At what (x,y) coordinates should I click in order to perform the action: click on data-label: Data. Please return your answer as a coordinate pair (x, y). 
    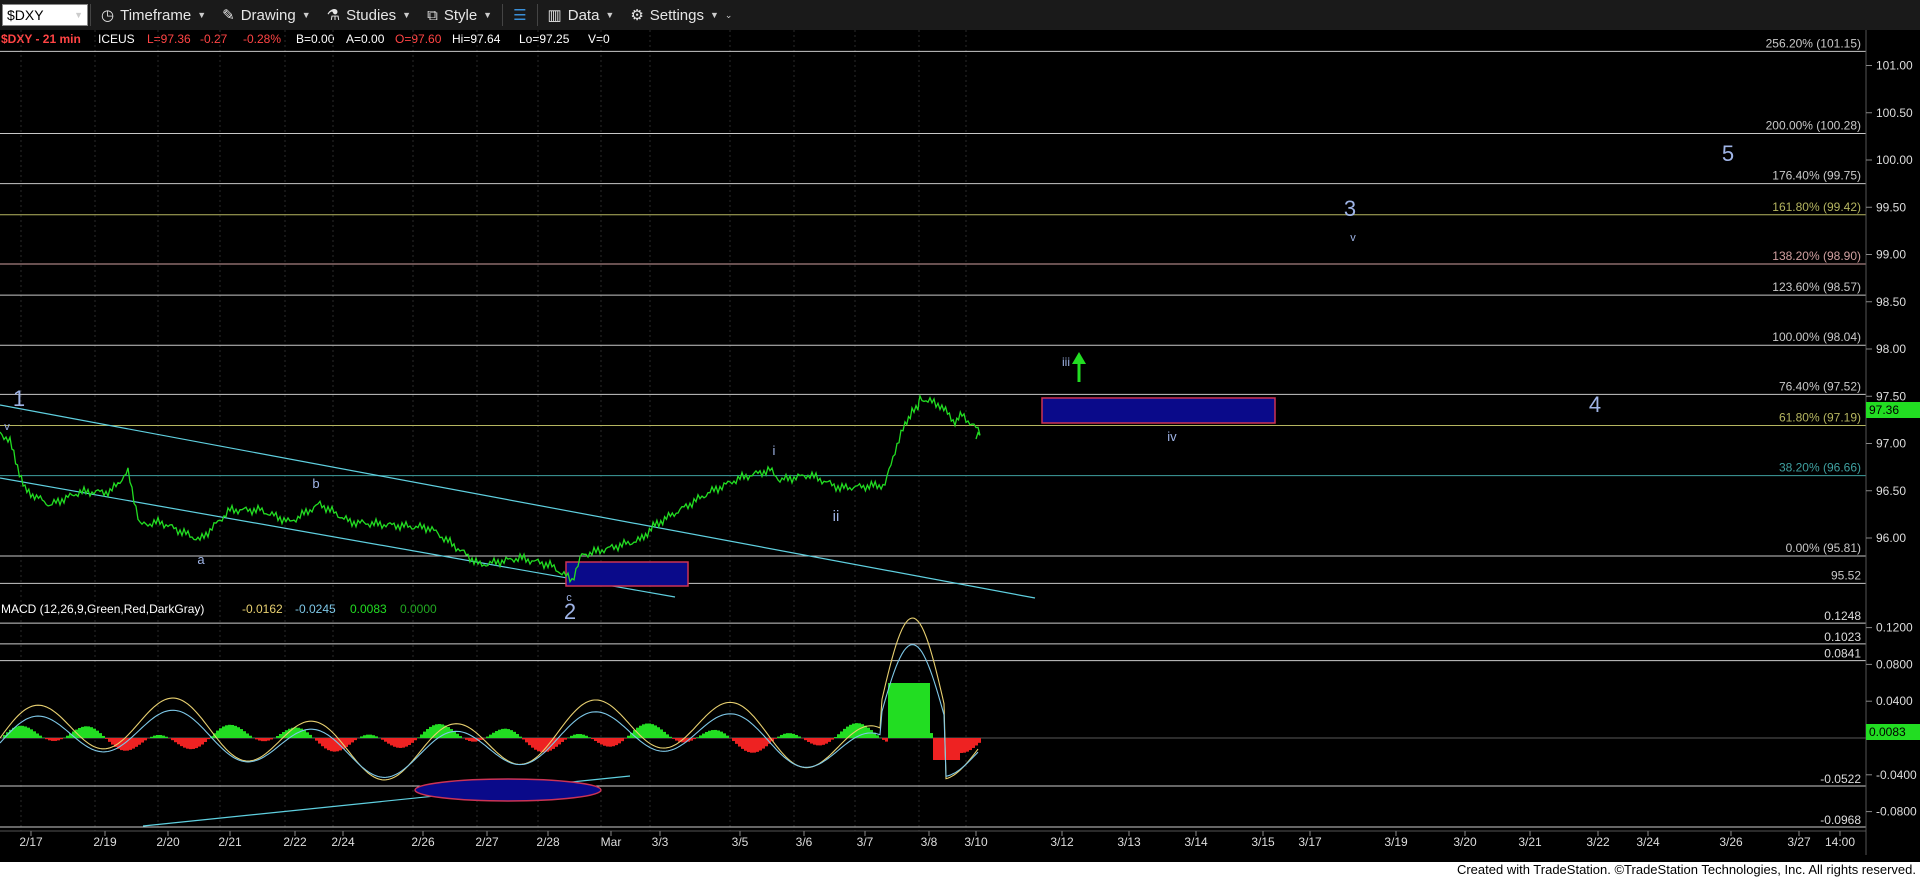
    Looking at the image, I should click on (583, 15).